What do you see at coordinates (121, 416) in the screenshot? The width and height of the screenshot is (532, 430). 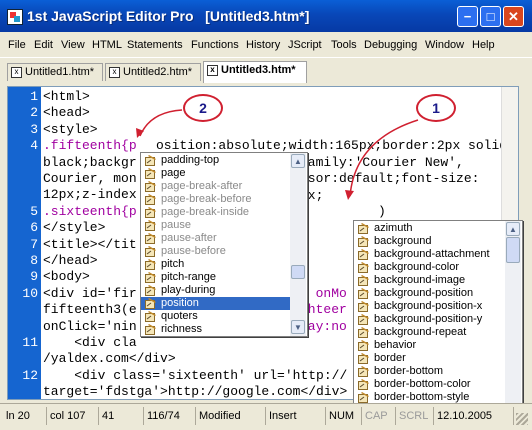 I see `status-number: 41` at bounding box center [121, 416].